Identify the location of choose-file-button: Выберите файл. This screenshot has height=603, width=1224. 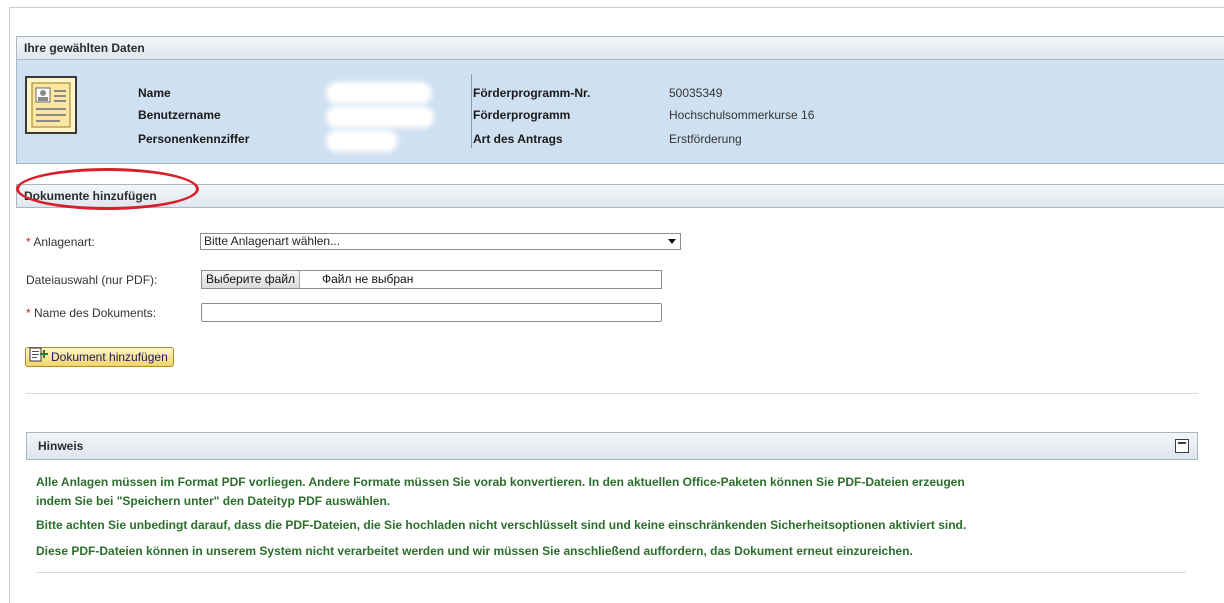
(251, 279).